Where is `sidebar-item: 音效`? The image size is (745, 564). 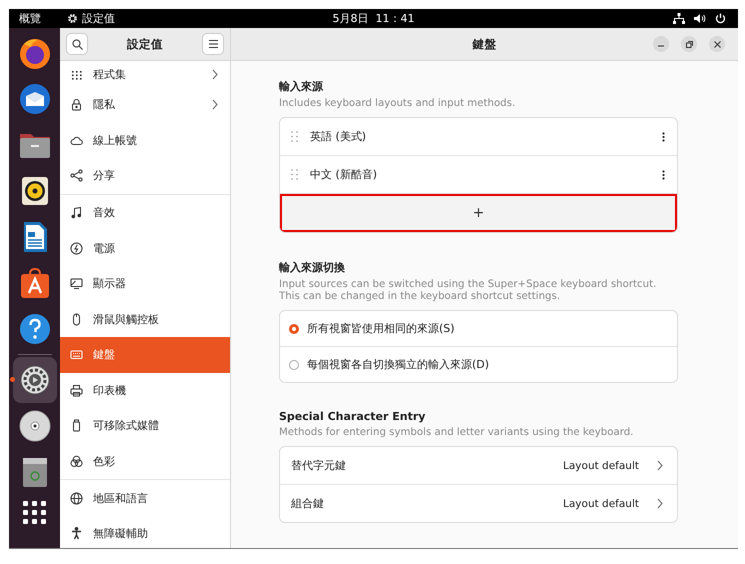
sidebar-item: 音效 is located at coordinates (145, 212).